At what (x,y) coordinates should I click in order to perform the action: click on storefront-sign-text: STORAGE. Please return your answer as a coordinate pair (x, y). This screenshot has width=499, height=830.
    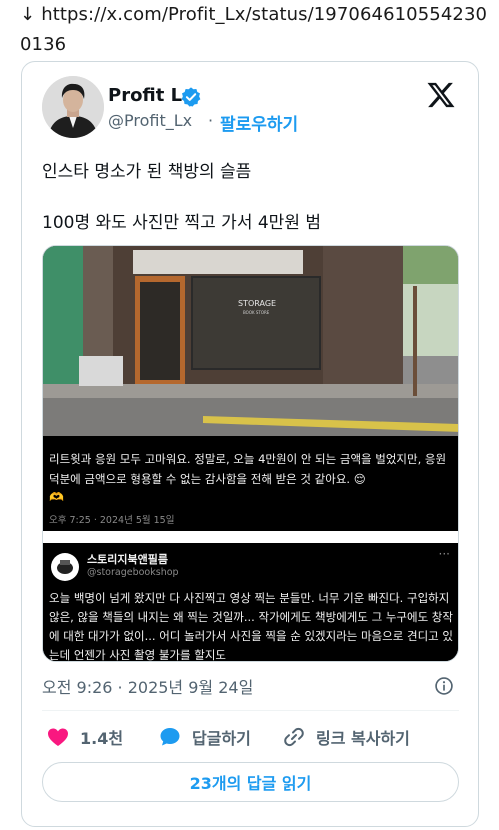
    Looking at the image, I should click on (257, 303).